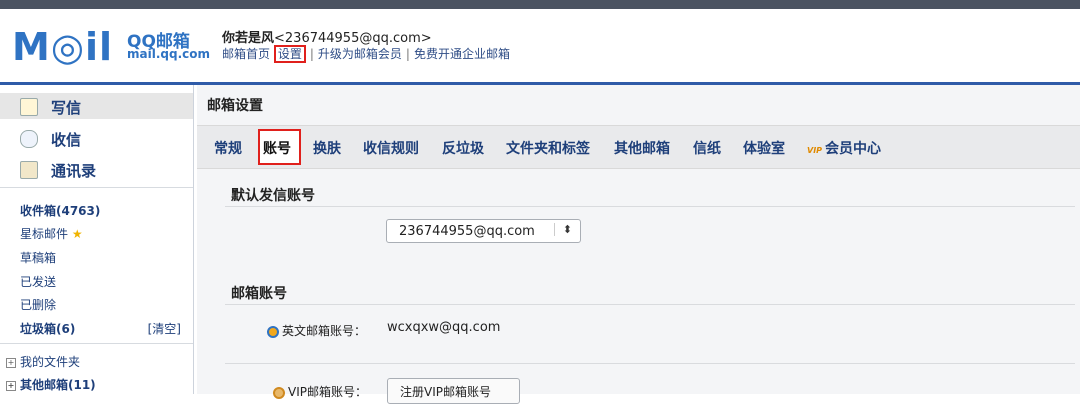 Image resolution: width=1080 pixels, height=404 pixels. Describe the element at coordinates (562, 229) in the screenshot. I see `chevron-updown-icon: ⬍` at that location.